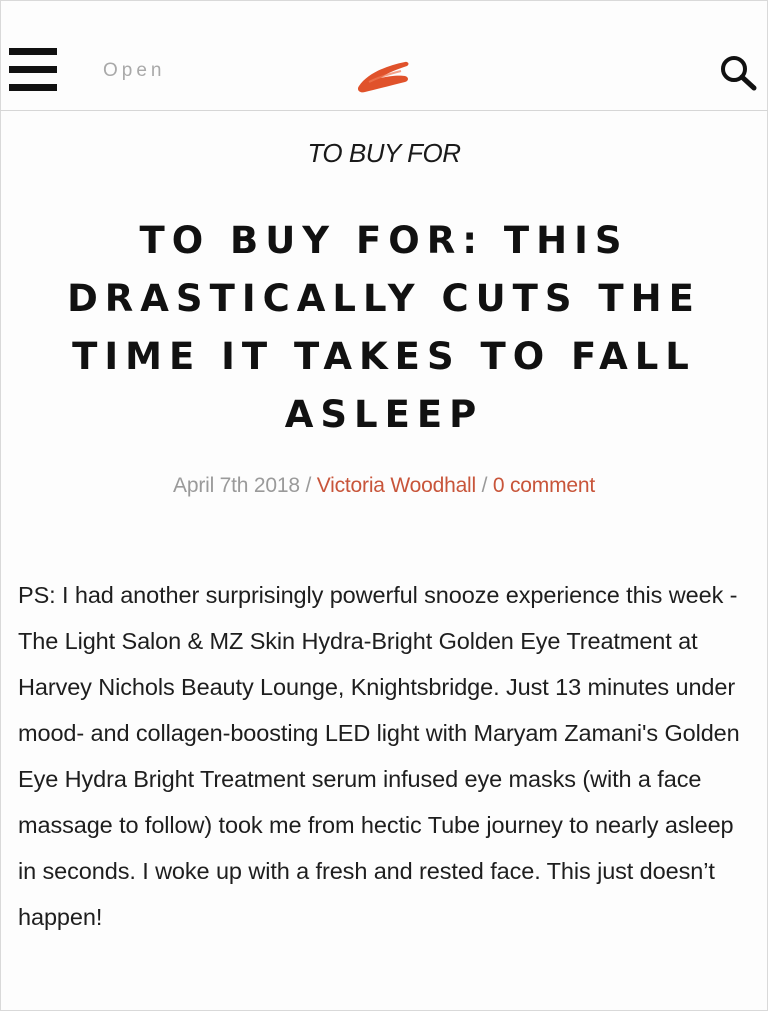 This screenshot has width=768, height=1011. I want to click on article-date: April 7th 2018, so click(236, 485).